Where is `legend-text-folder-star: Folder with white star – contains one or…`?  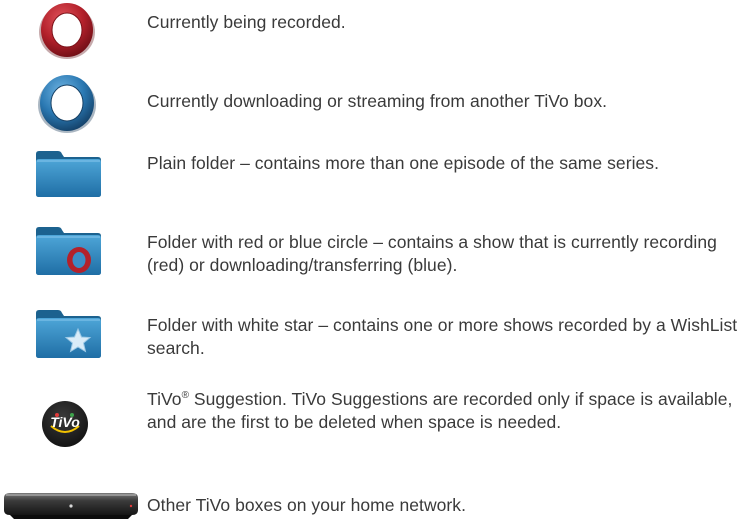 legend-text-folder-star: Folder with white star – contains one or… is located at coordinates (442, 336).